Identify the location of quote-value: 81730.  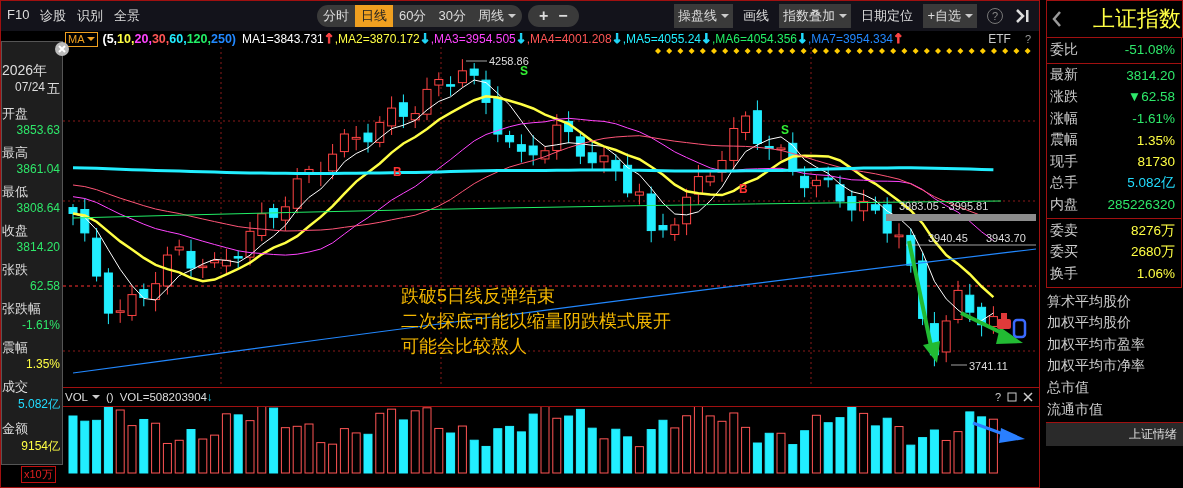
(1156, 162).